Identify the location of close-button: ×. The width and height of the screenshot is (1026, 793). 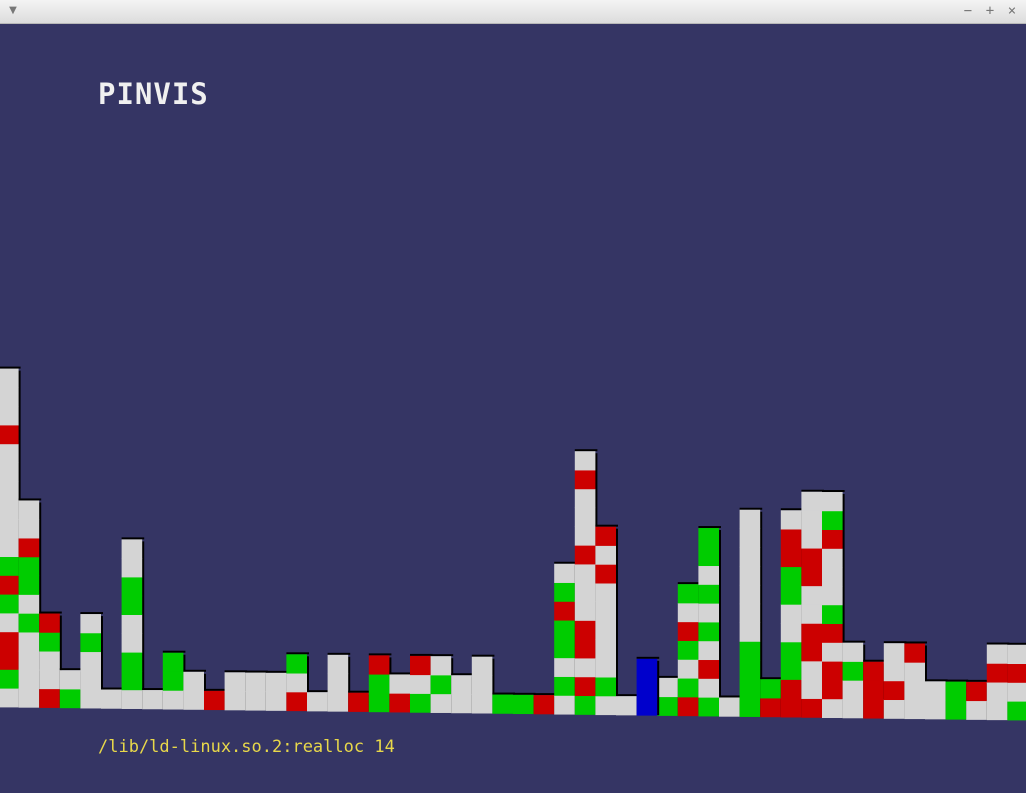
(1012, 11).